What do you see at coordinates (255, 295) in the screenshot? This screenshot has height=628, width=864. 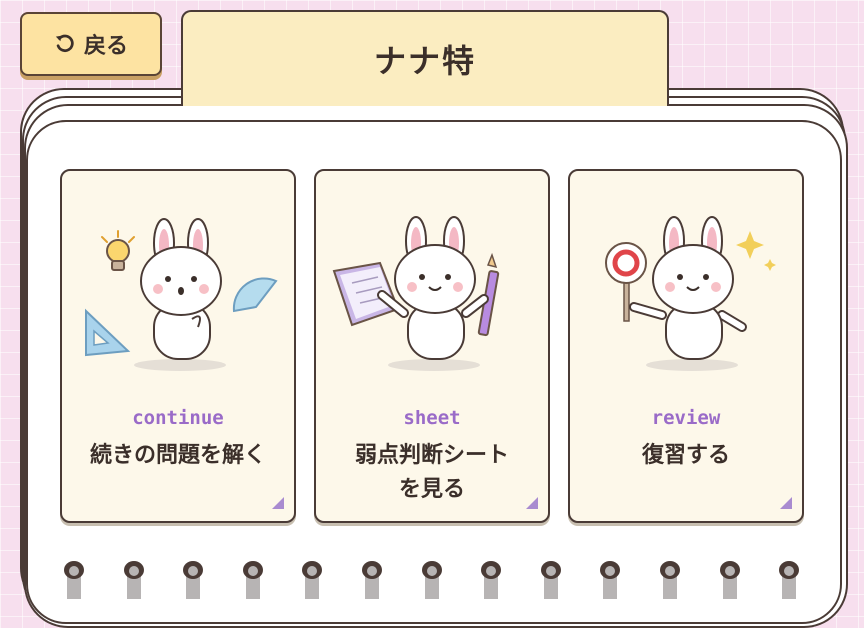 I see `protractor-icon` at bounding box center [255, 295].